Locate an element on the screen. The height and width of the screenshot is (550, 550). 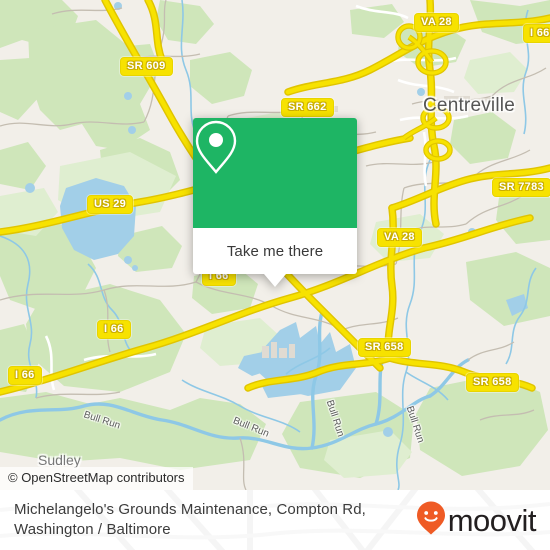
location-popup-card: Take me there is located at coordinates (275, 202).